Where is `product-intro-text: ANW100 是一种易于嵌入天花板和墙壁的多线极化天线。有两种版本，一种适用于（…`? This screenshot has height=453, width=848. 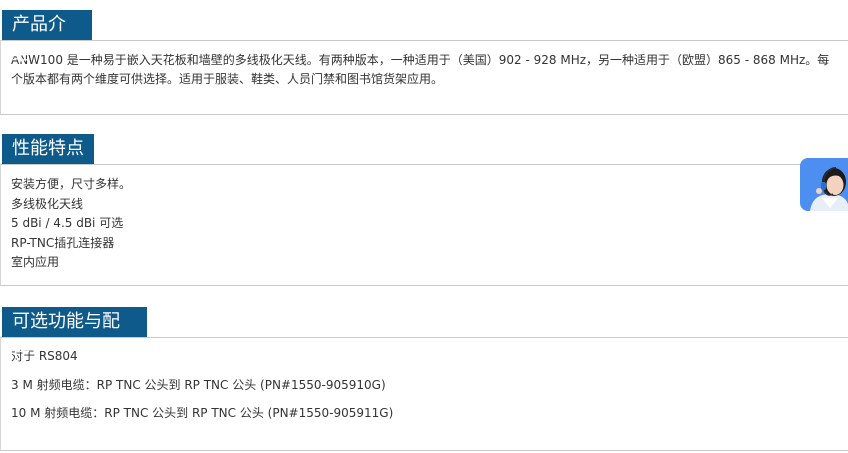
product-intro-text: ANW100 是一种易于嵌入天花板和墙壁的多线极化天线。有两种版本，一种适用于（… is located at coordinates (420, 69).